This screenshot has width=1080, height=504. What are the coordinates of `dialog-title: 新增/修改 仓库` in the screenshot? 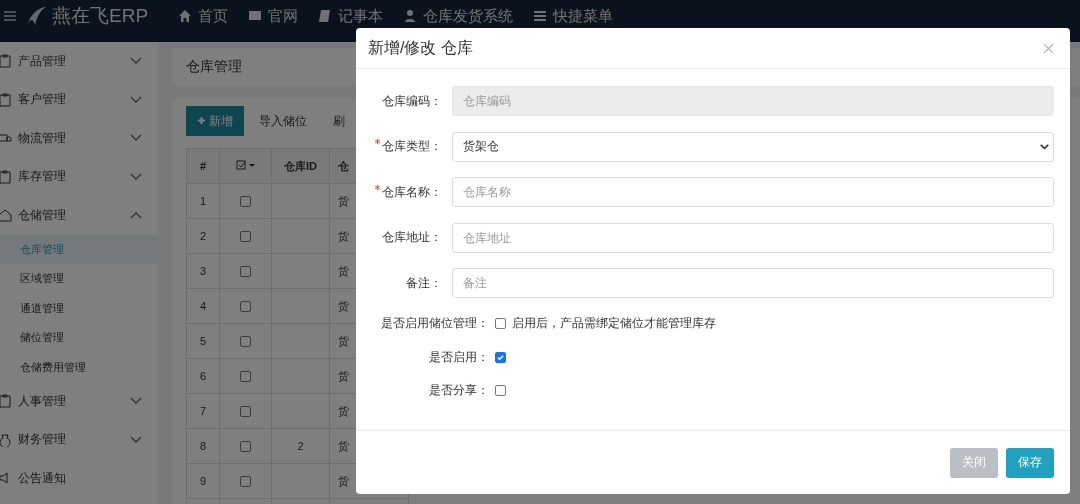 It's located at (420, 47).